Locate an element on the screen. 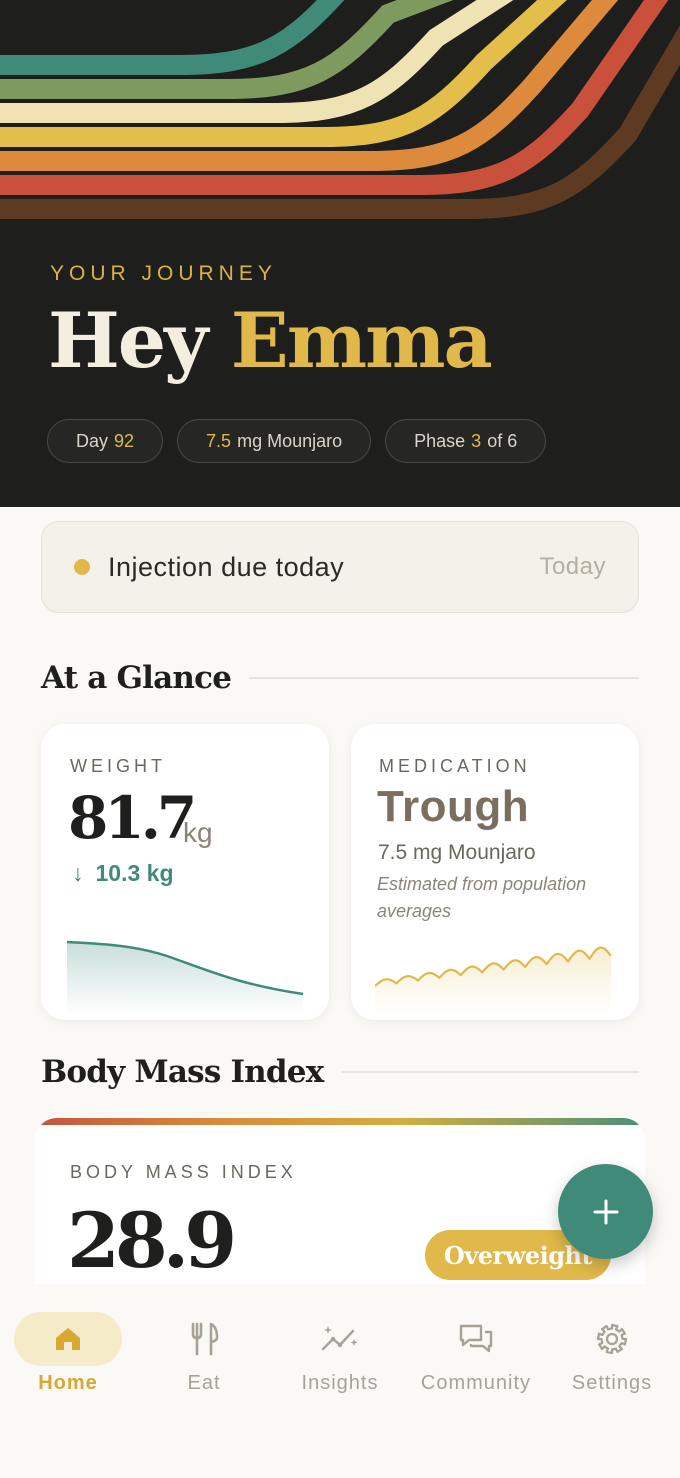 The height and width of the screenshot is (1478, 680). day-pill: Day 92 is located at coordinates (105, 441).